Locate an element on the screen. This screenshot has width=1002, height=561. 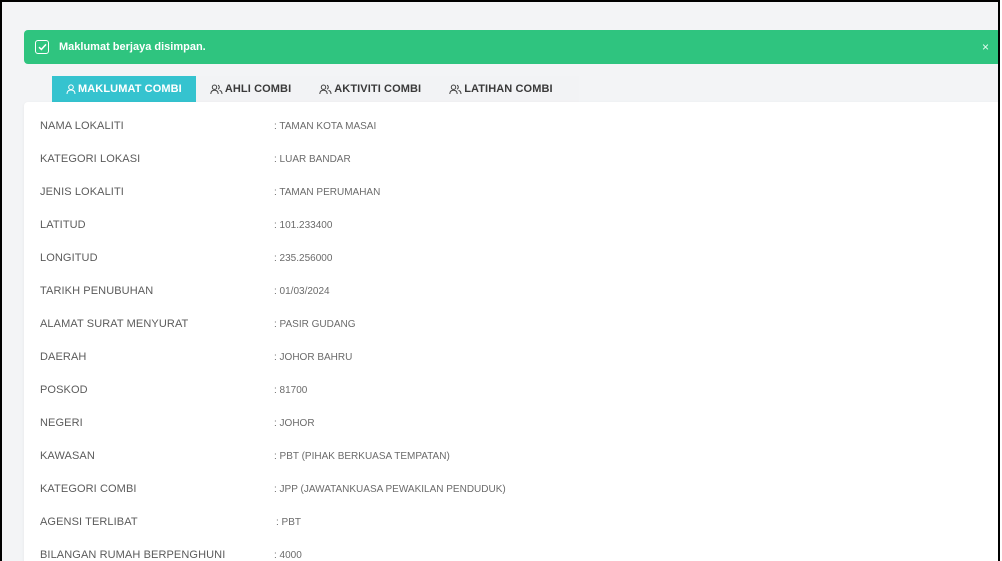
check-icon is located at coordinates (42, 47).